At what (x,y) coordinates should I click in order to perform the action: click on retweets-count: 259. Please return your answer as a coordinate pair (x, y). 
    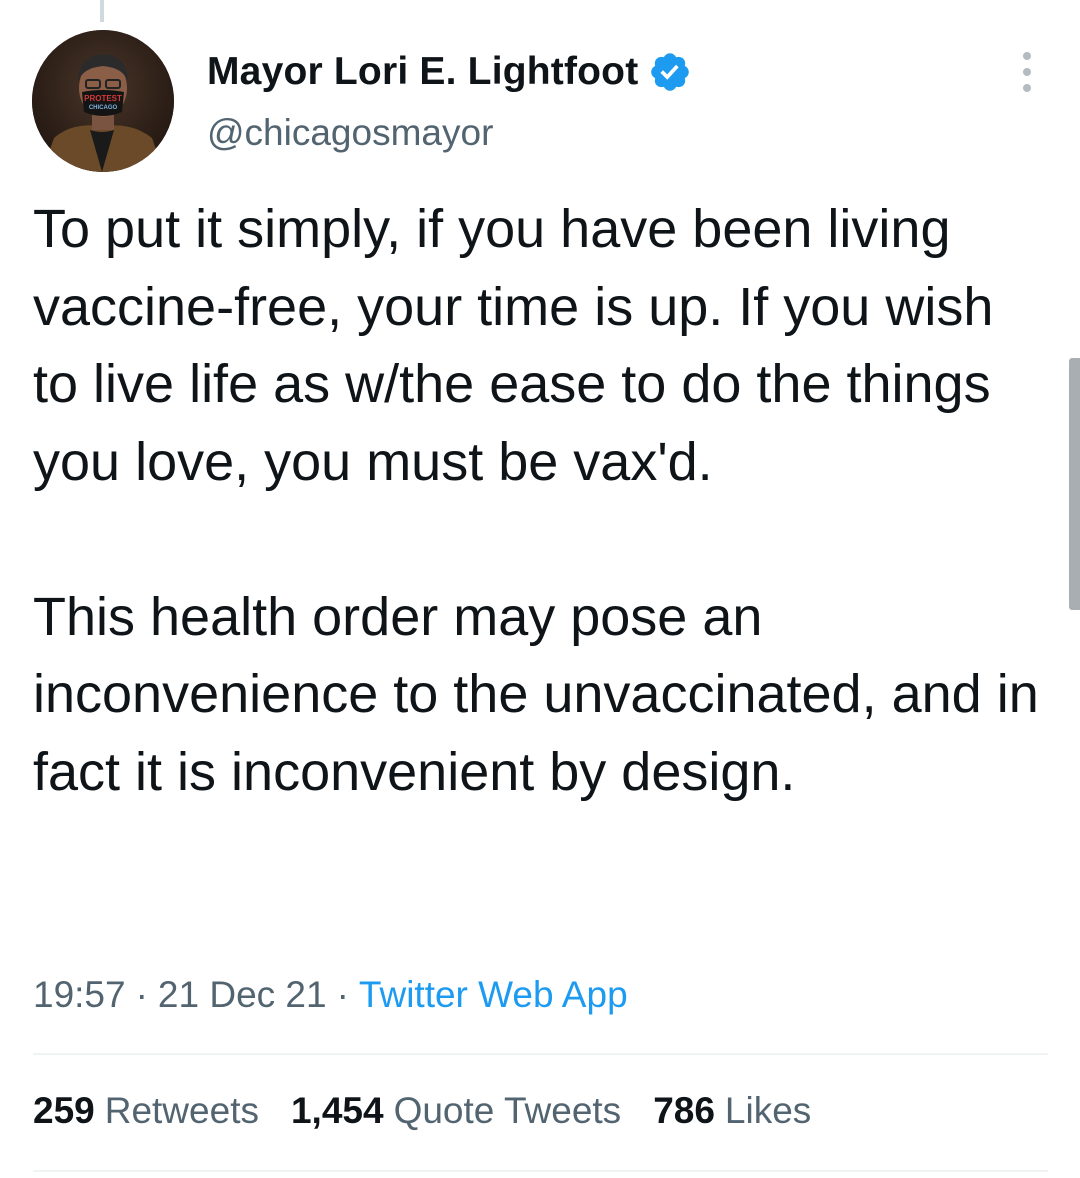
    Looking at the image, I should click on (64, 1110).